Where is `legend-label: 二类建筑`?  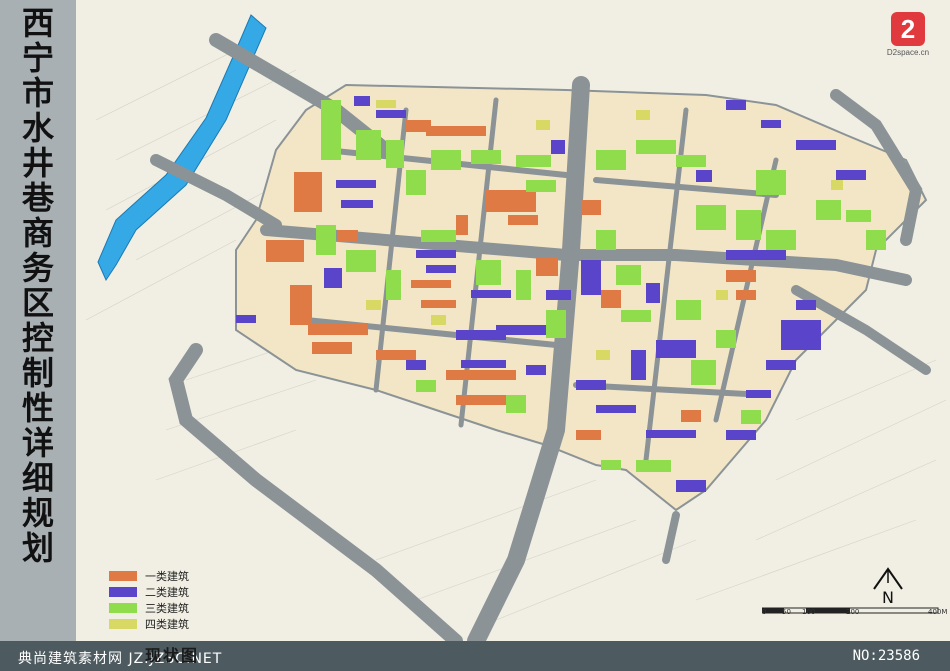 legend-label: 二类建筑 is located at coordinates (167, 592).